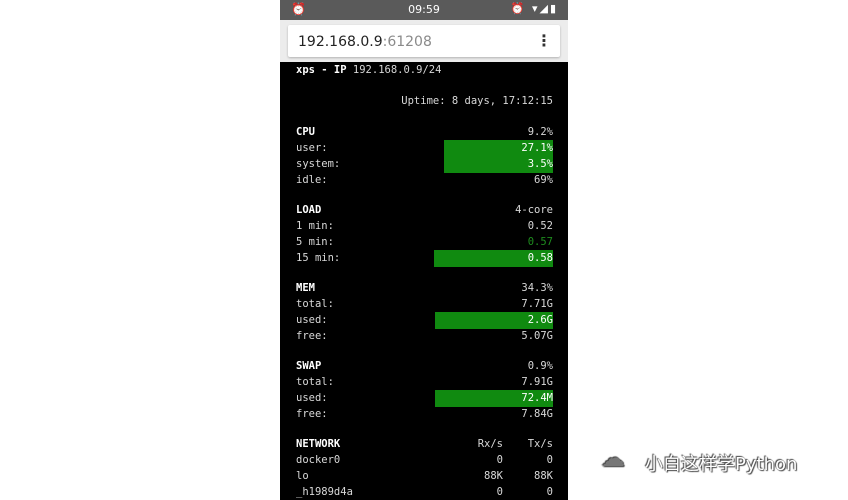 This screenshot has width=848, height=500. Describe the element at coordinates (537, 336) in the screenshot. I see `mem-free-value: 5.07G` at that location.